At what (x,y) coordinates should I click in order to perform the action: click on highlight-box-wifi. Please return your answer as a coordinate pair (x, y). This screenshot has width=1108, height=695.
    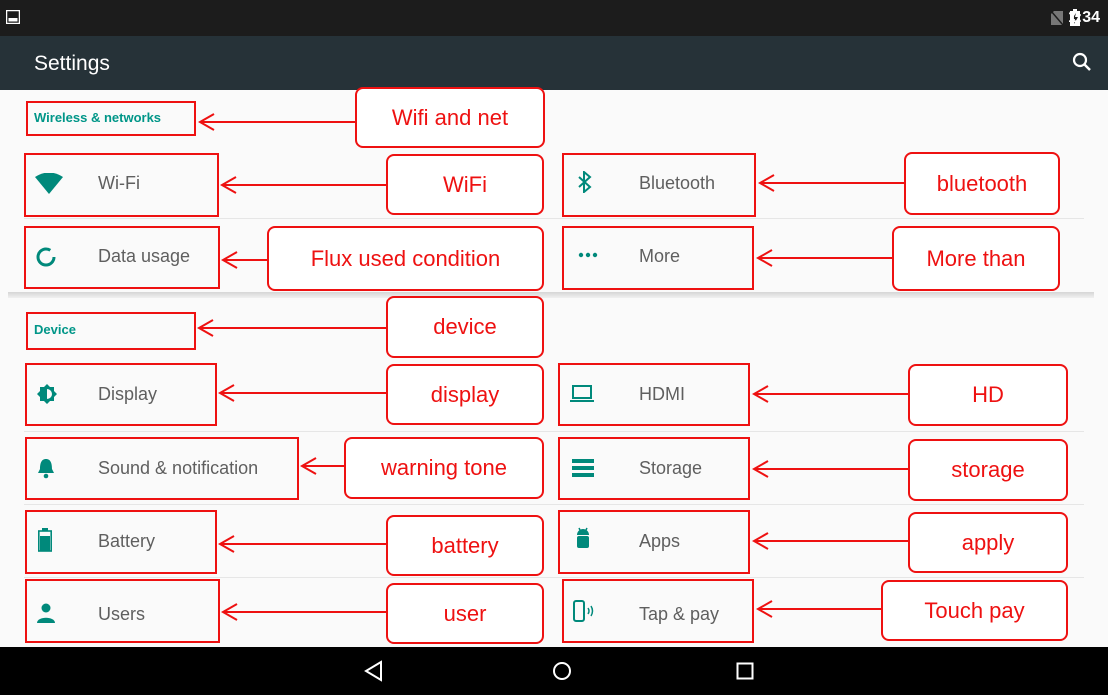
    Looking at the image, I should click on (121, 185).